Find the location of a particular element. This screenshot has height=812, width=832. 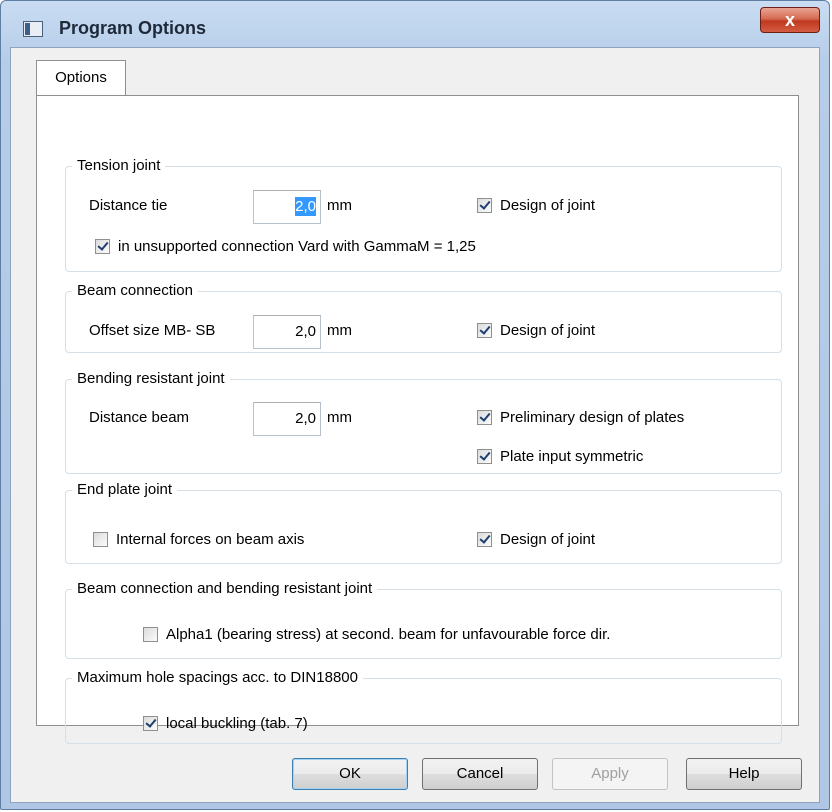

endplate-design-checkbox is located at coordinates (484, 539).